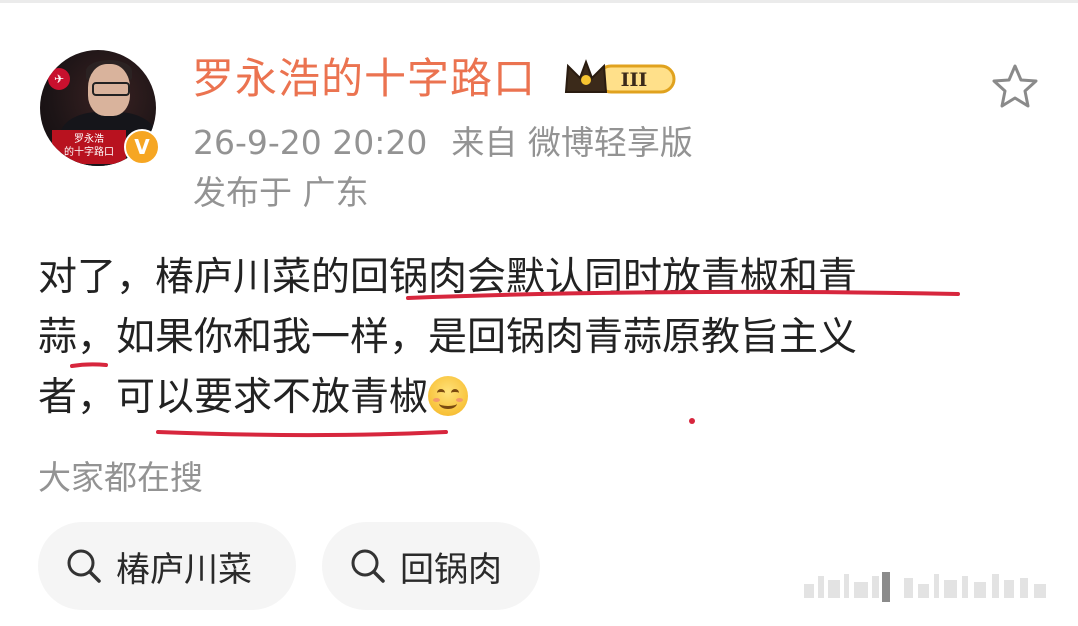  I want to click on post-source: 来自 微博轻享版, so click(572, 142).